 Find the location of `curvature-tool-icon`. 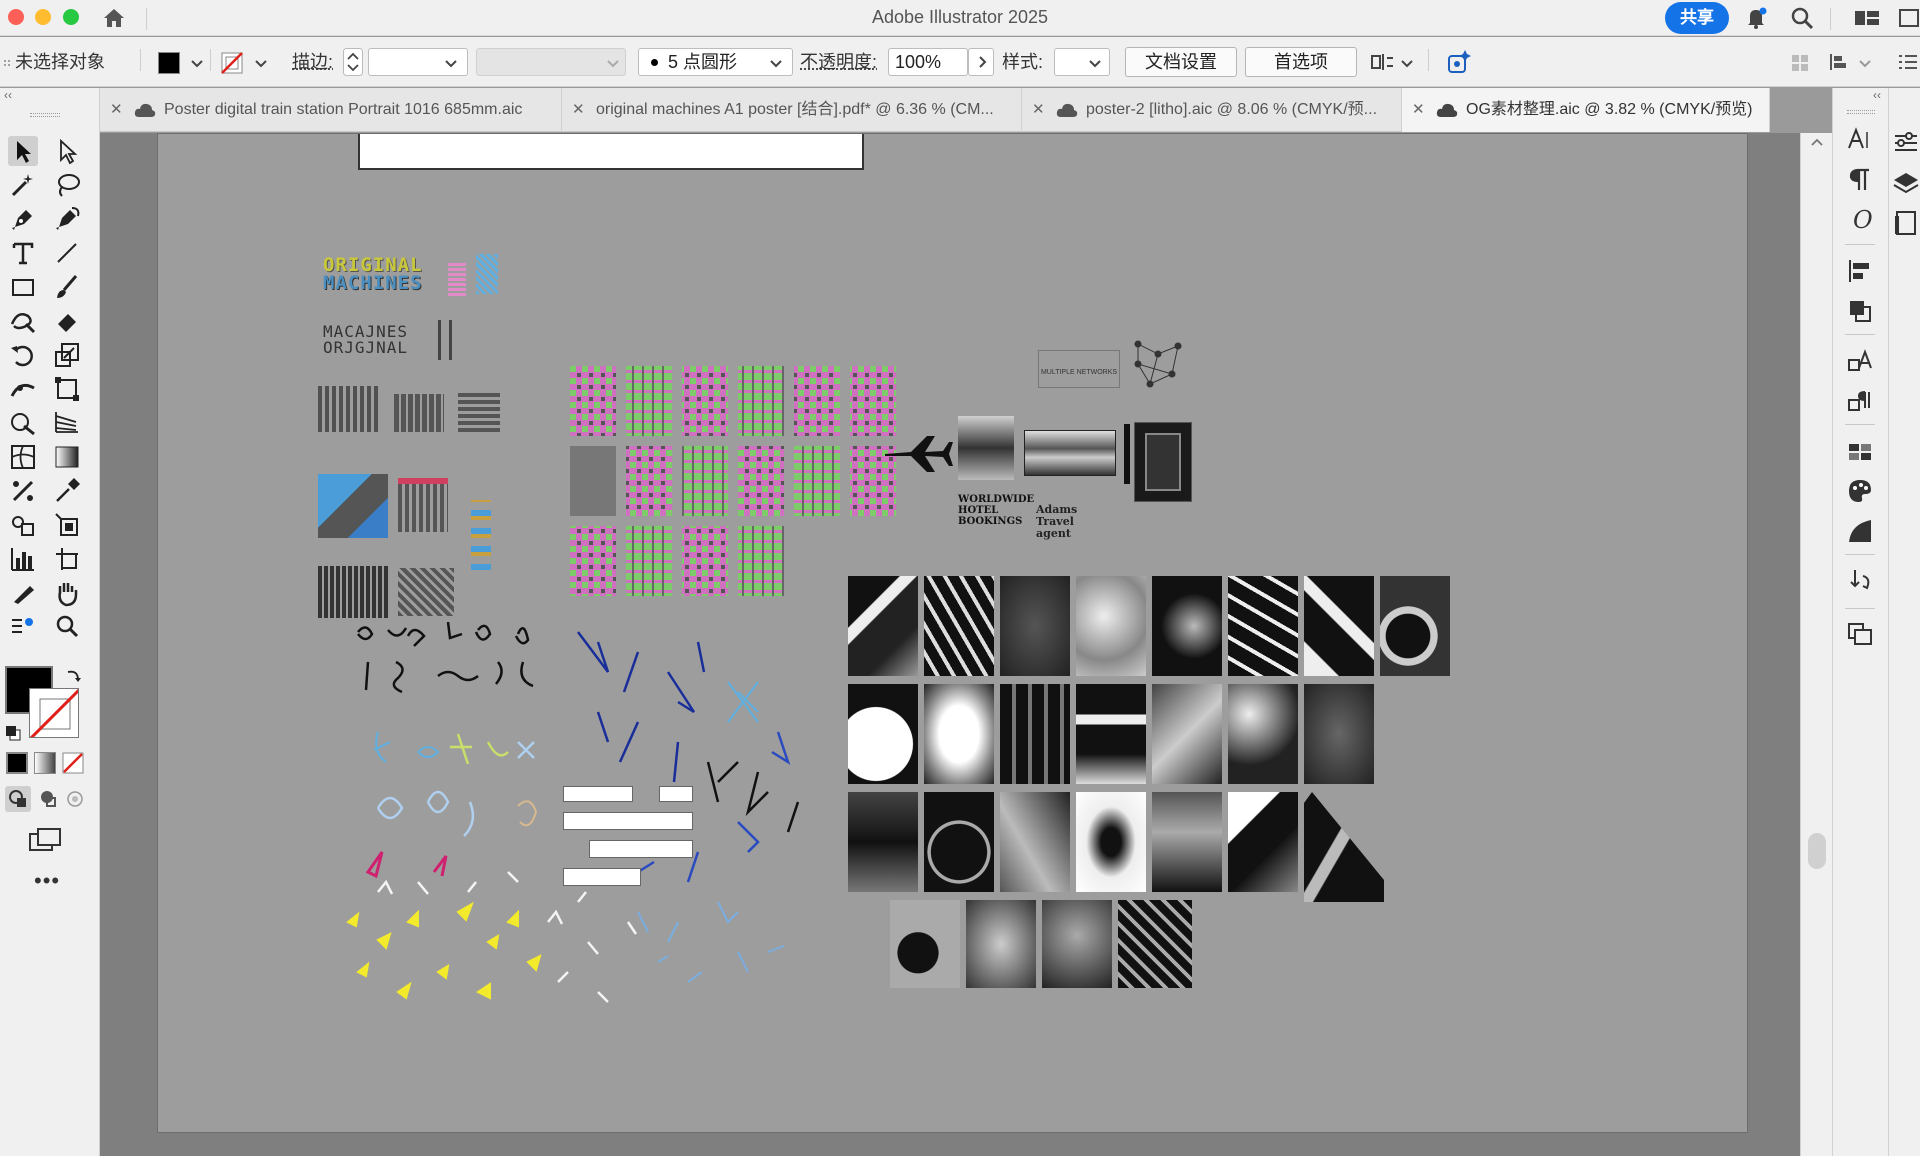

curvature-tool-icon is located at coordinates (67, 219).